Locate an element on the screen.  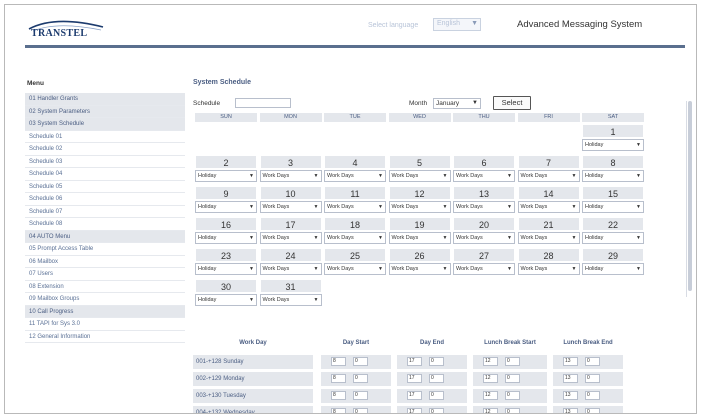
sidebar-item: 05 Prompt Access Table is located at coordinates (105, 249).